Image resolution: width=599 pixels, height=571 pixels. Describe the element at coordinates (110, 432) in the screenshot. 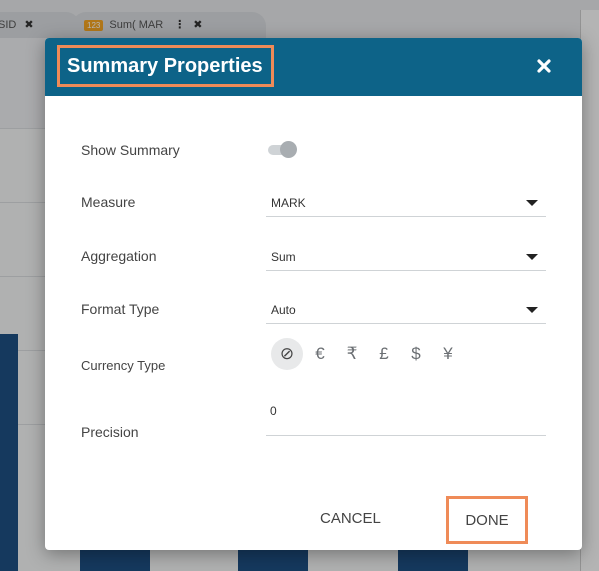

I see `precision-label: Precision` at that location.